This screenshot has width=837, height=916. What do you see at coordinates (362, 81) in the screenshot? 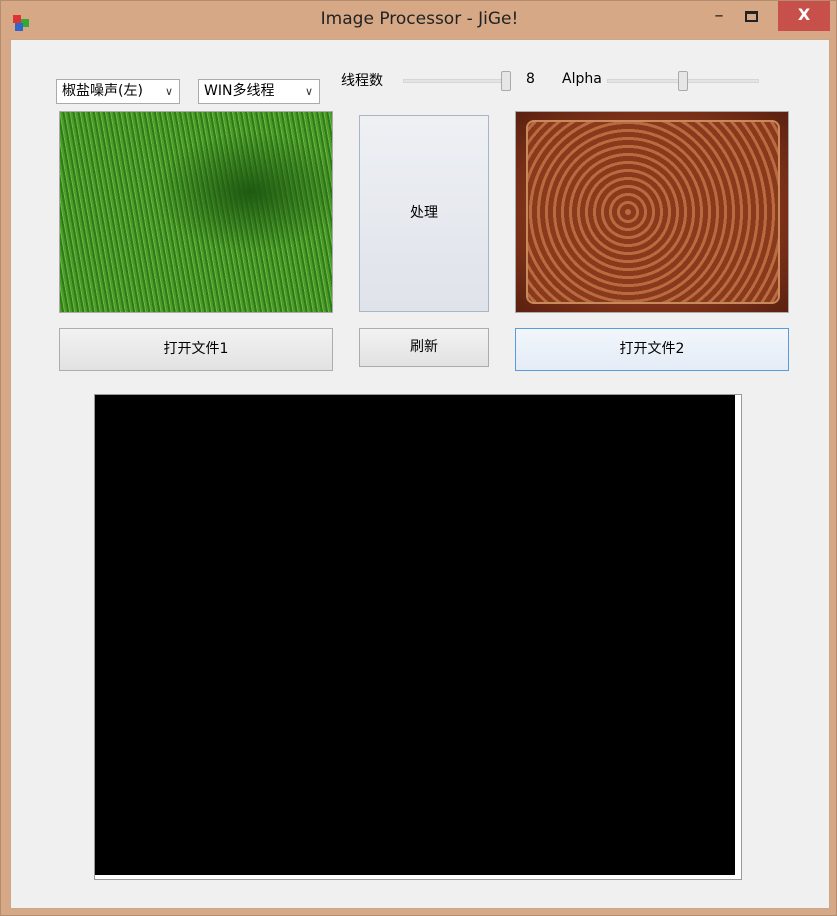
I see `threads-label: 线程数` at bounding box center [362, 81].